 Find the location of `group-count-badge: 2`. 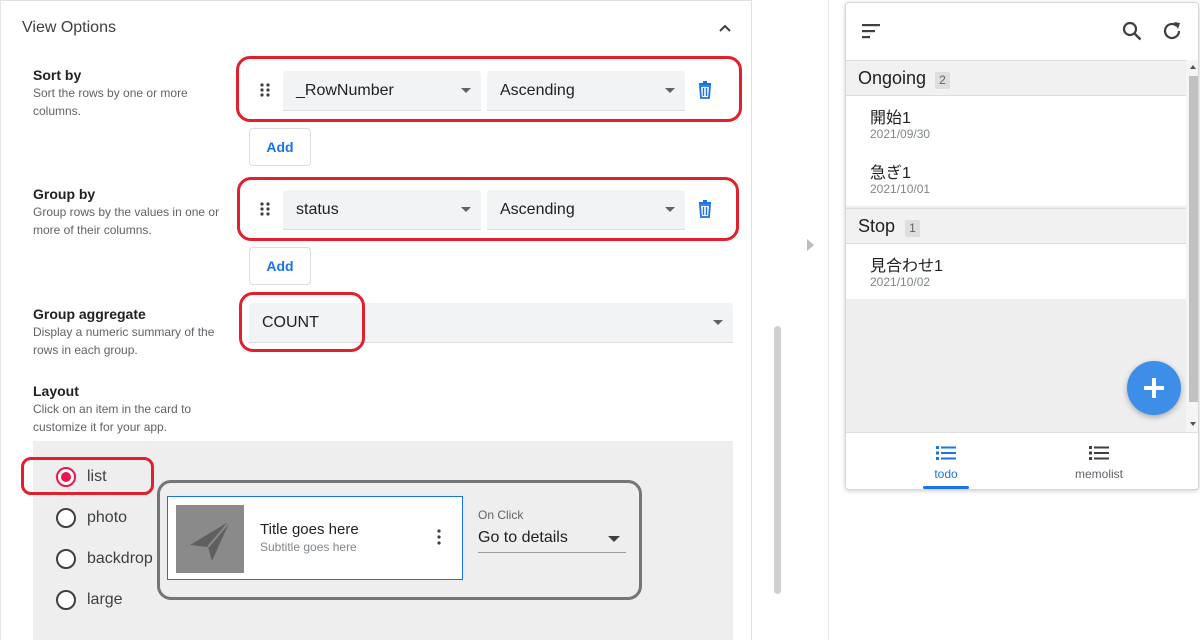

group-count-badge: 2 is located at coordinates (942, 80).